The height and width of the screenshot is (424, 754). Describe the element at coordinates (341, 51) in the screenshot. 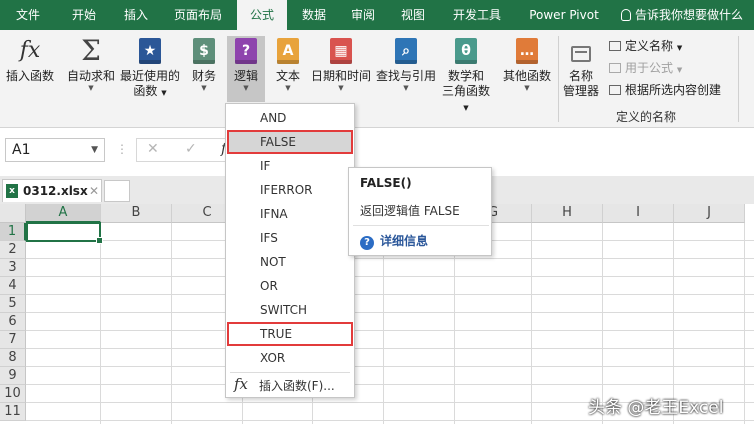

I see `calendar-book-icon: ▦` at that location.